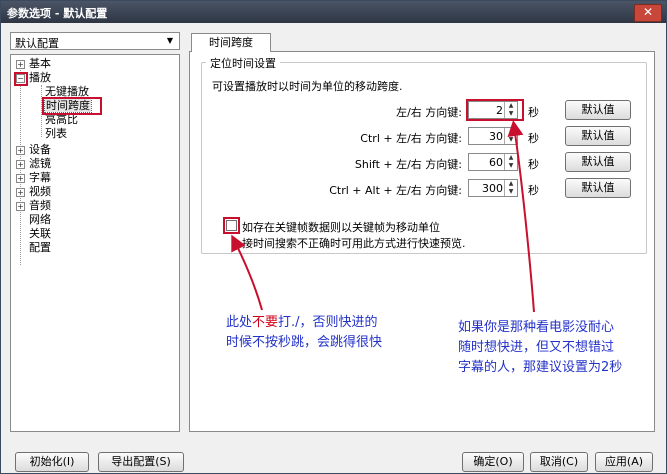  Describe the element at coordinates (559, 462) in the screenshot. I see `cancel-button: 取消(C)` at that location.